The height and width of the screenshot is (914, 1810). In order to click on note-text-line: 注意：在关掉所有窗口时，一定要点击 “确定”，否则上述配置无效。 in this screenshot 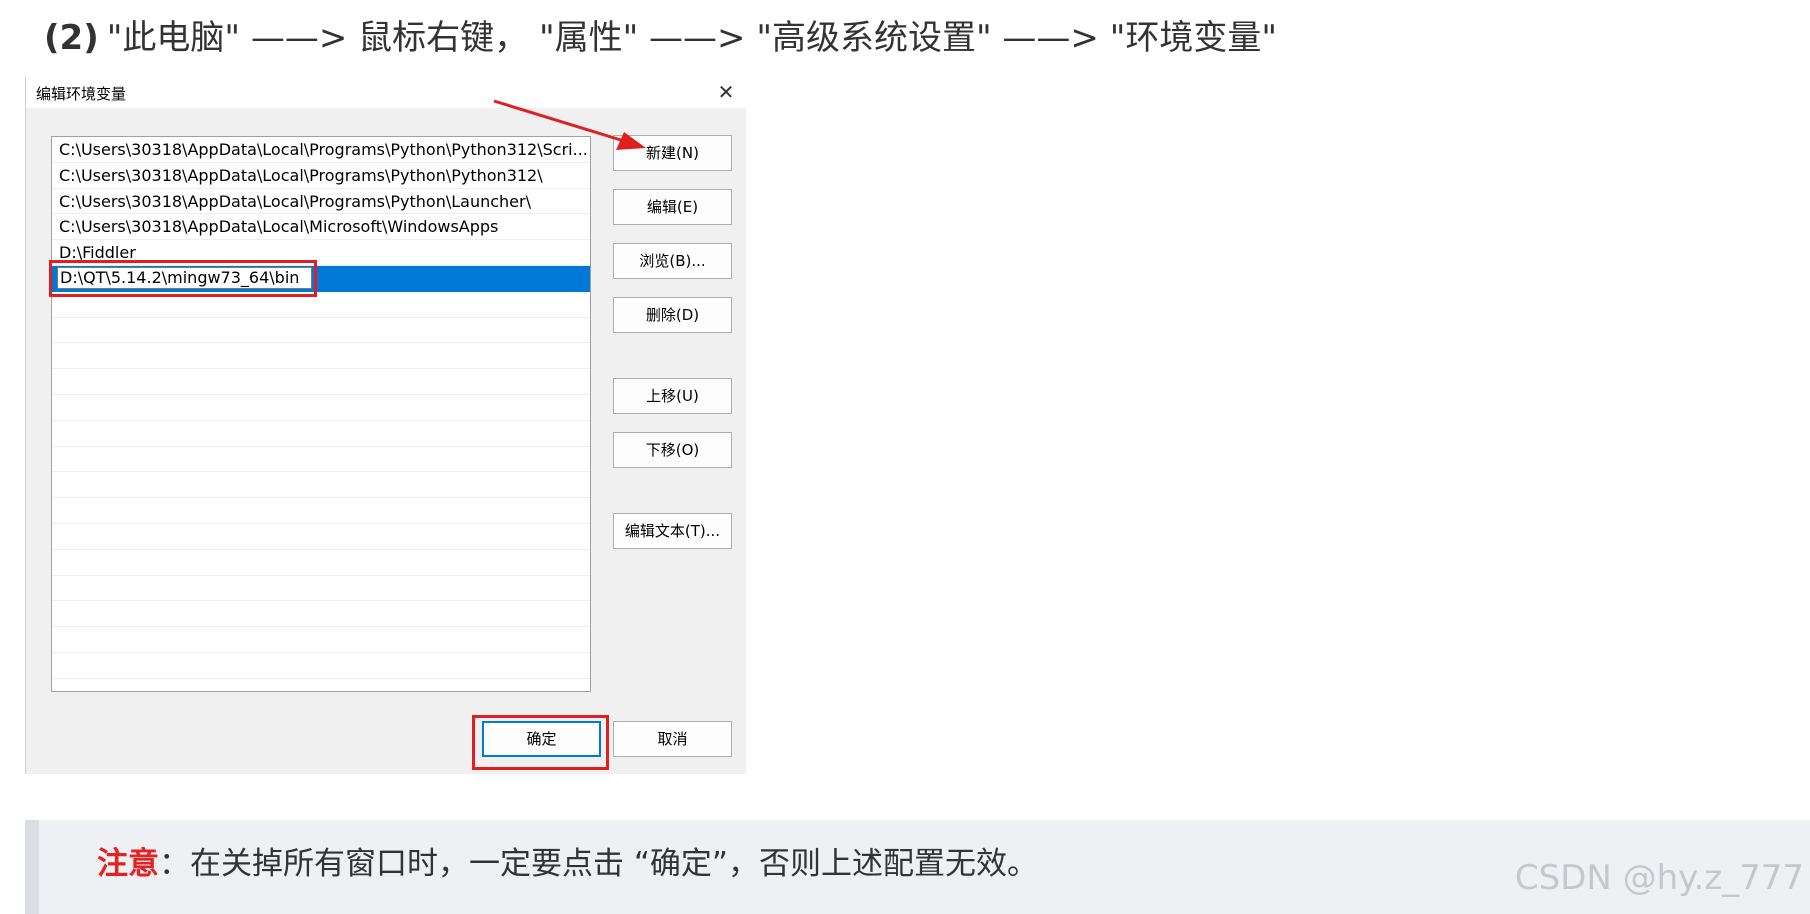, I will do `click(567, 864)`.